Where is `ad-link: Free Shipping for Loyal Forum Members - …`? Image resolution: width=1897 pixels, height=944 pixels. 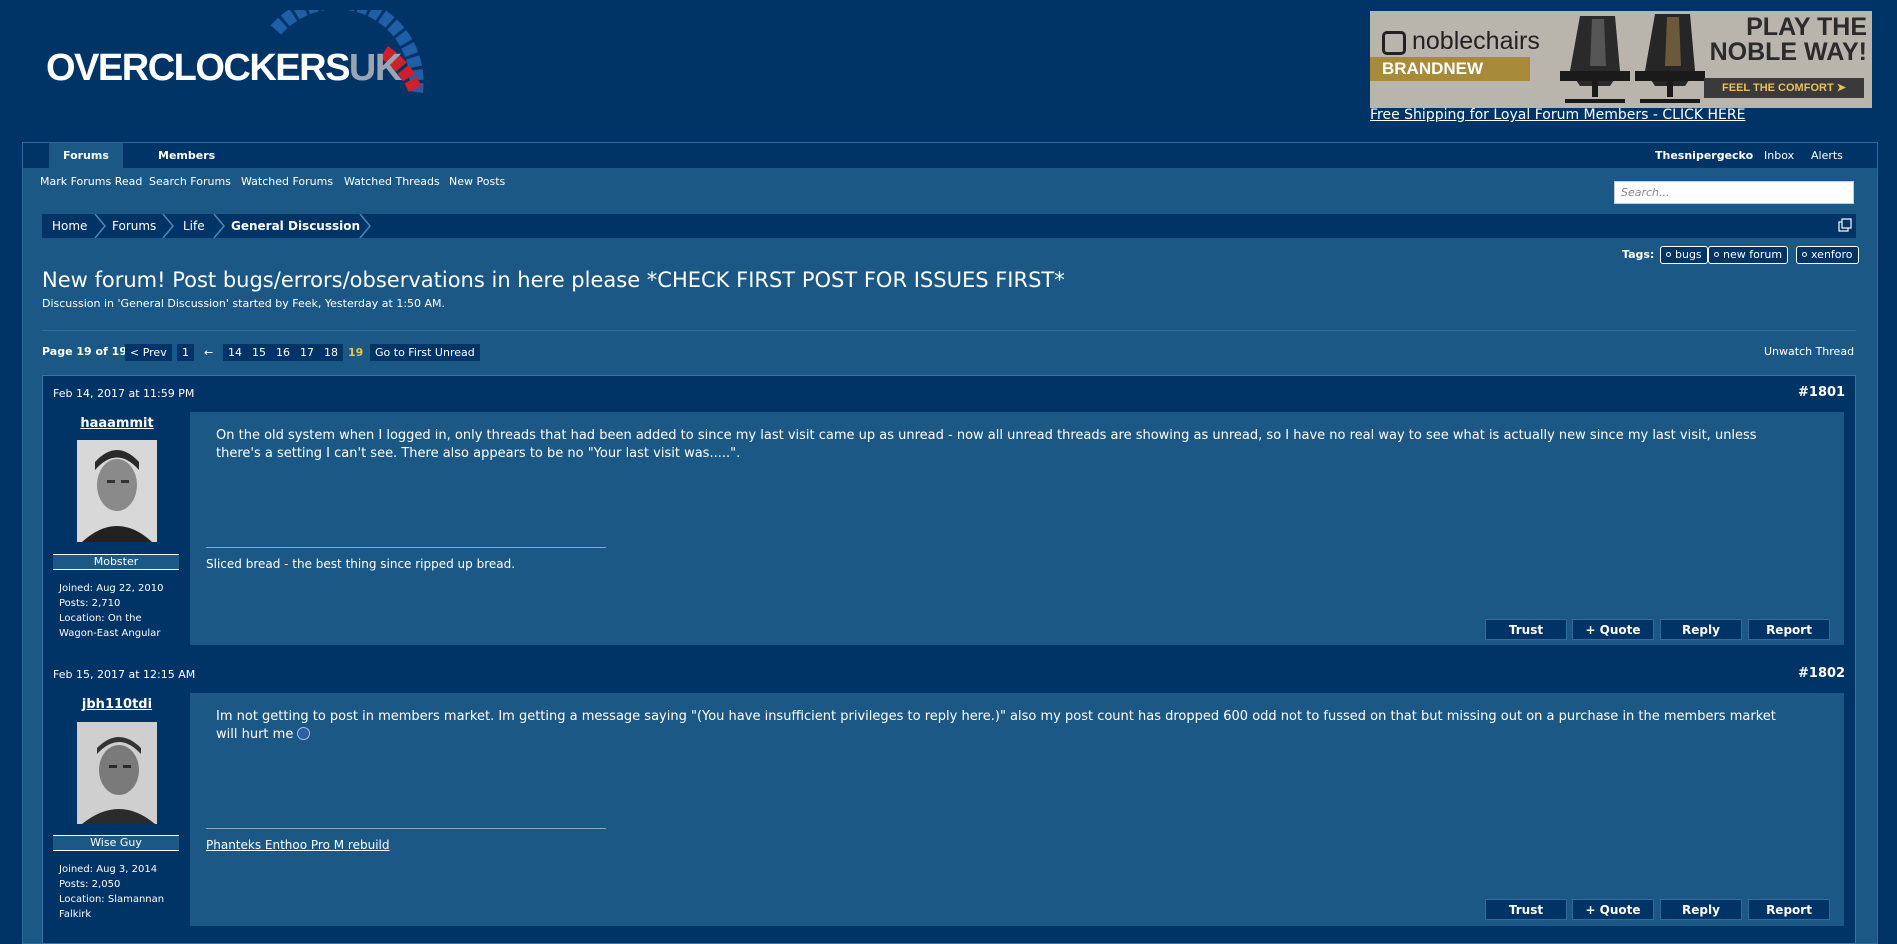
ad-link: Free Shipping for Loyal Forum Members - … is located at coordinates (1557, 115).